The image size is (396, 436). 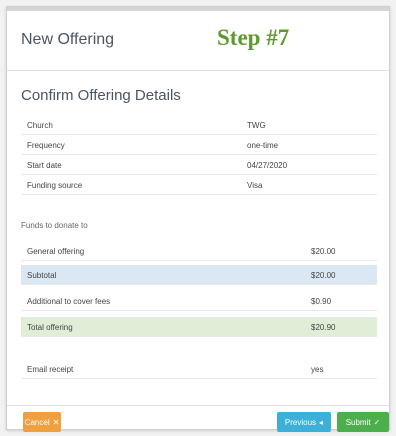 I want to click on arrow-left-icon: ◂, so click(x=321, y=422).